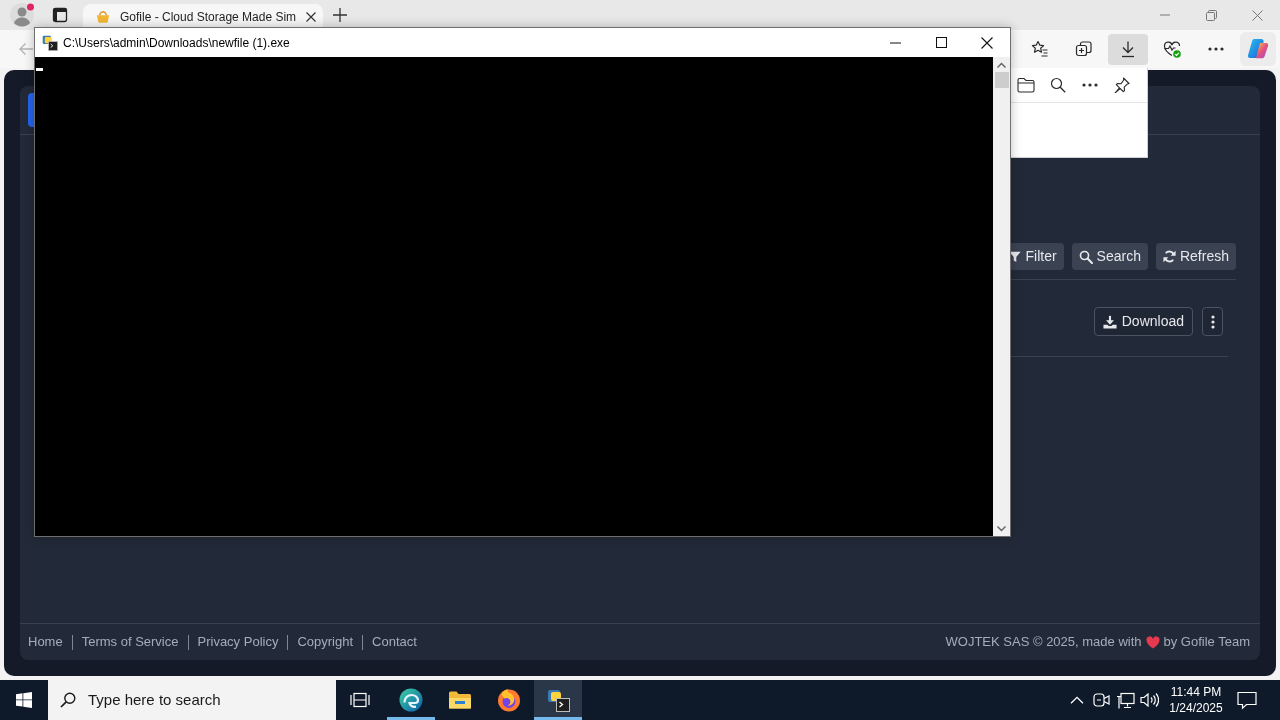  I want to click on downloads-button, so click(1128, 49).